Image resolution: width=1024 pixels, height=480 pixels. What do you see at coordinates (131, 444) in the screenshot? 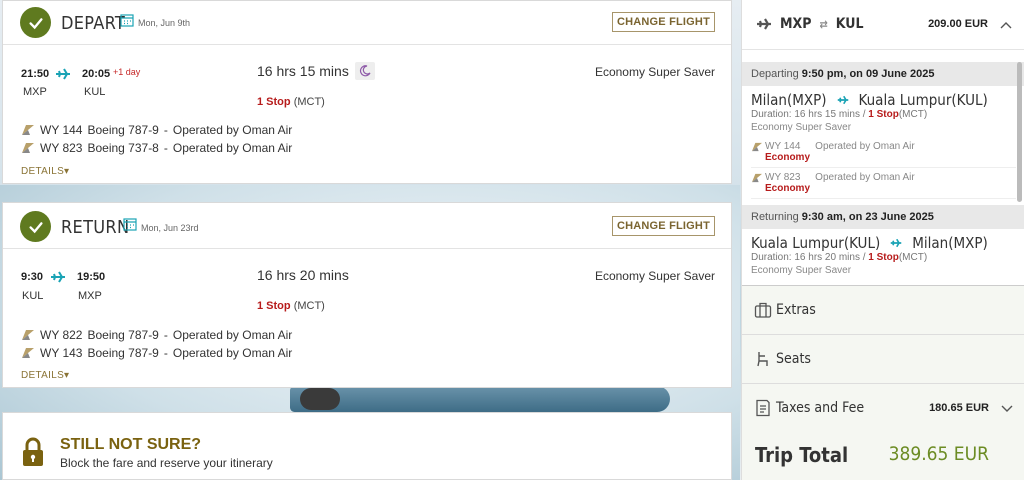
I see `hold-fare-title: STILL NOT SURE?` at bounding box center [131, 444].